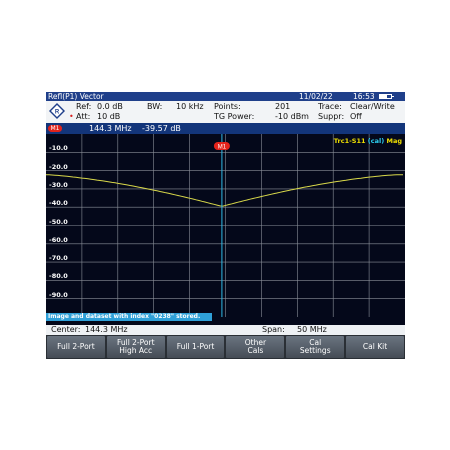 This screenshot has height=450, width=450. What do you see at coordinates (58, 203) in the screenshot?
I see `y-tick-label: -40.0` at bounding box center [58, 203].